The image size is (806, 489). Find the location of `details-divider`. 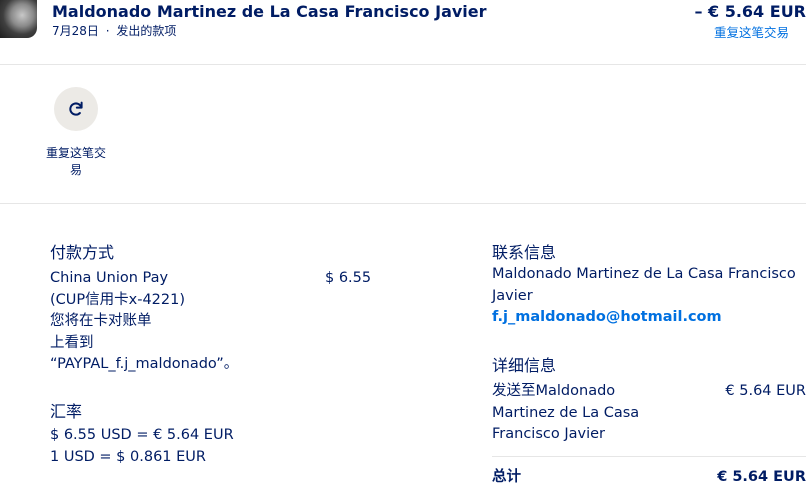

details-divider is located at coordinates (649, 456).